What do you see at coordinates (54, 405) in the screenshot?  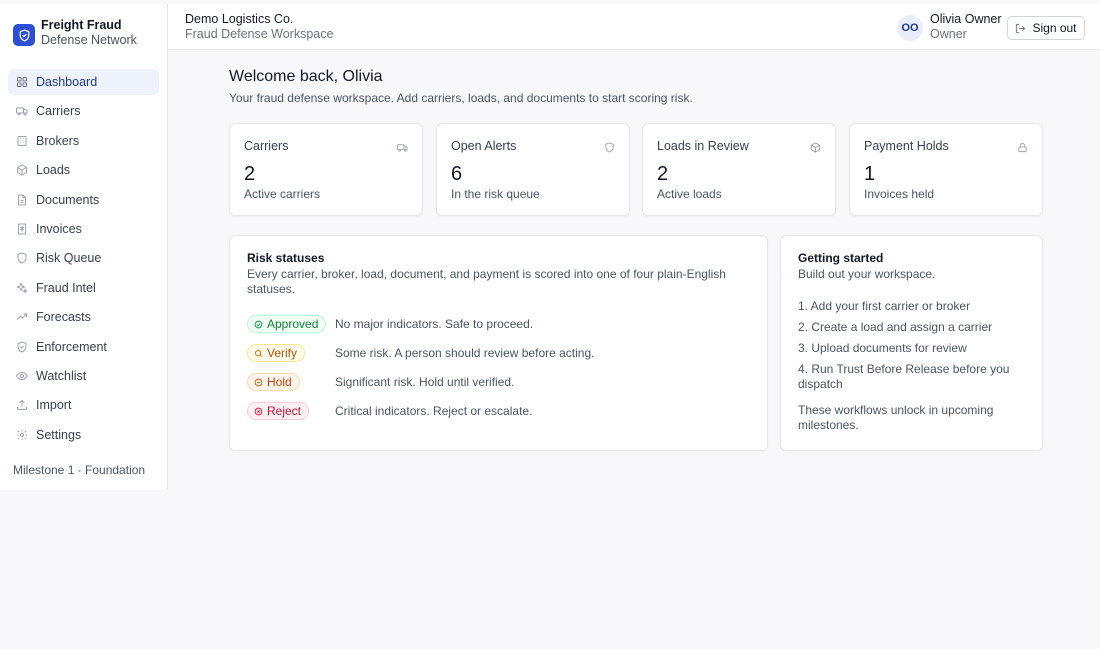 I see `sidebar-item-label: Import` at bounding box center [54, 405].